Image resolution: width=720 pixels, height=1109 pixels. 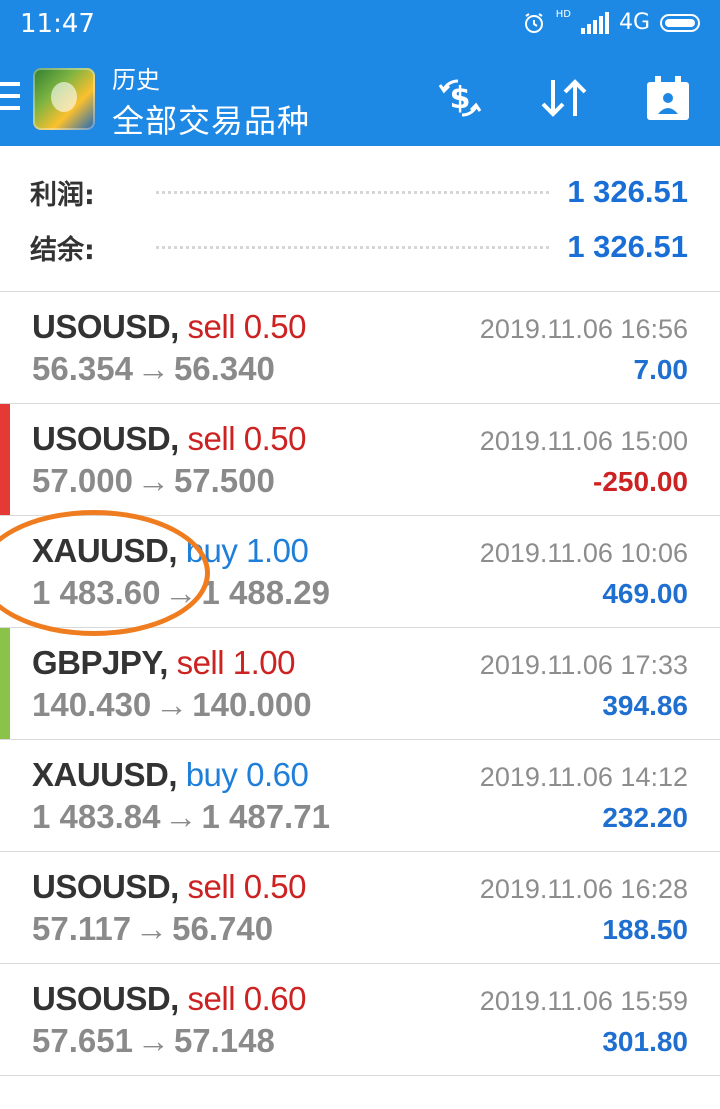 I want to click on menu-icon, so click(x=10, y=96).